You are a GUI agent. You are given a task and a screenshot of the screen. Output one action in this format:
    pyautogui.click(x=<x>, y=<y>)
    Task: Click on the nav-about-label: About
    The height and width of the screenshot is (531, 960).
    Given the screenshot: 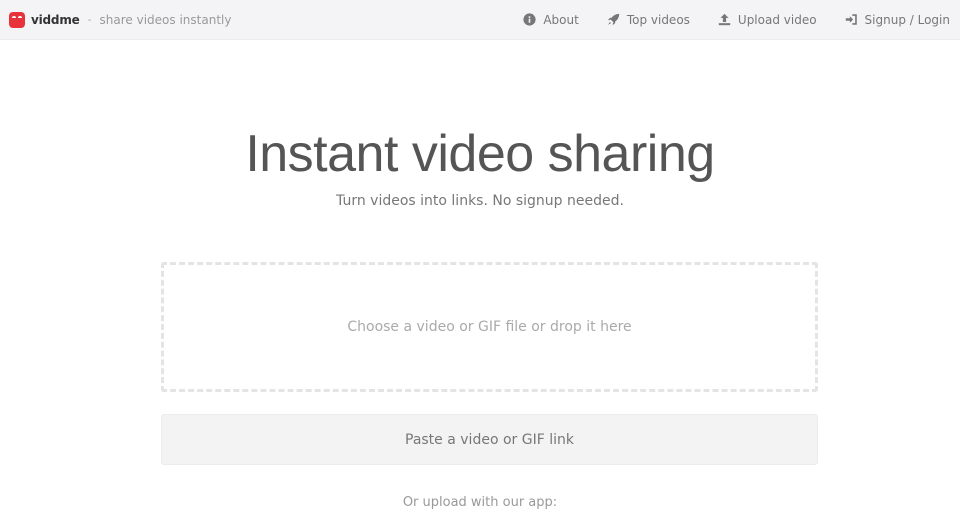 What is the action you would take?
    pyautogui.click(x=561, y=19)
    